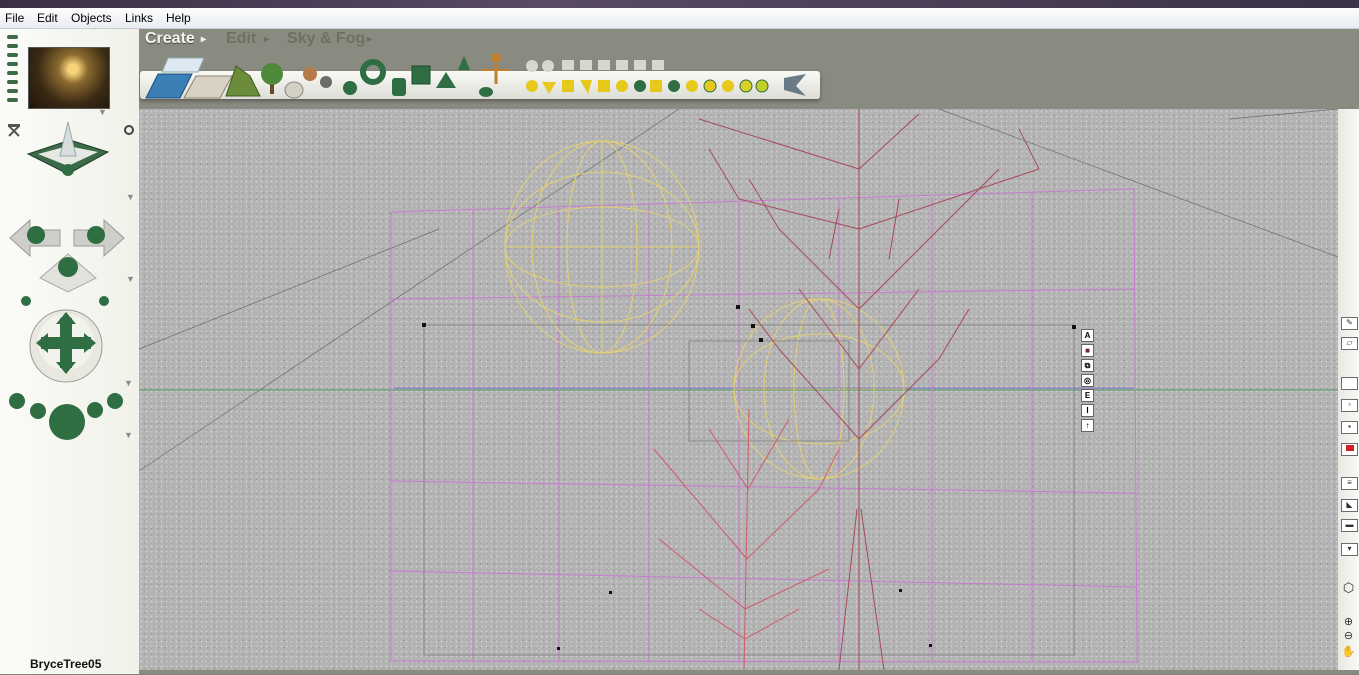 The image size is (1359, 675). What do you see at coordinates (647, 86) in the screenshot?
I see `yellow-primitive-icons` at bounding box center [647, 86].